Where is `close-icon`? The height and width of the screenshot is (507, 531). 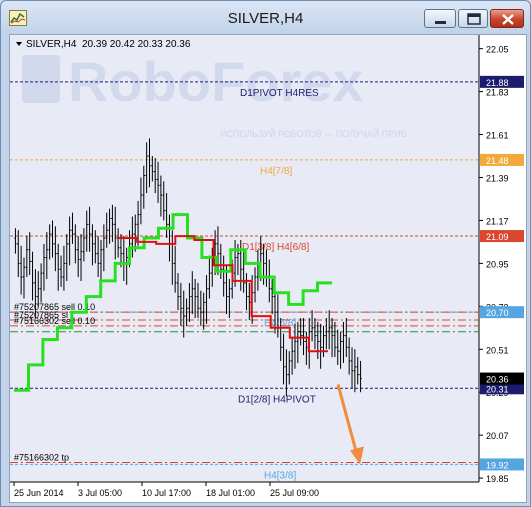 close-icon is located at coordinates (508, 19).